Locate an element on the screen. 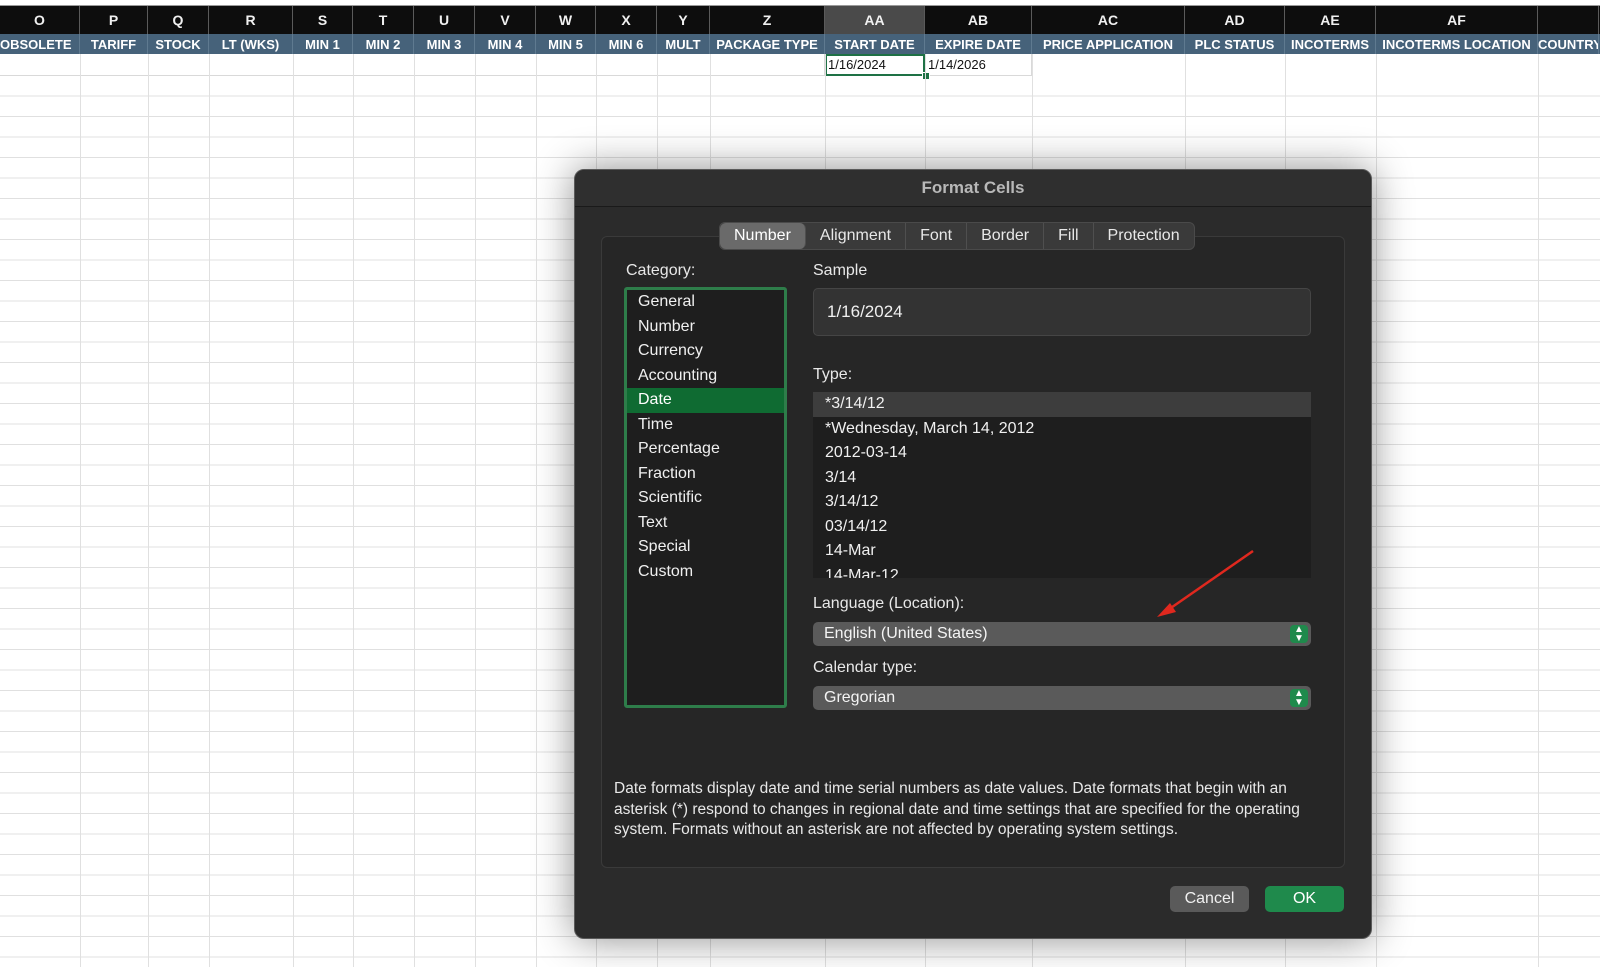  category-fraction: Fraction is located at coordinates (705, 474).